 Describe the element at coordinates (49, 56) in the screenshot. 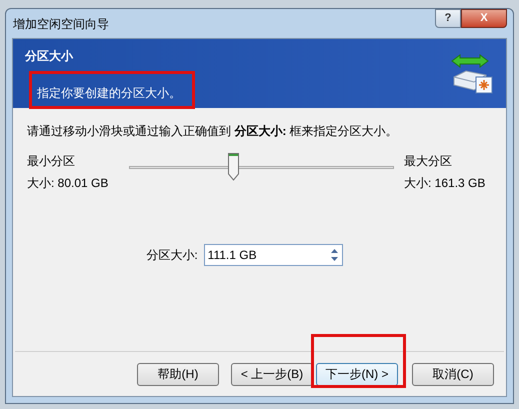

I see `header-title: 分区大小` at that location.